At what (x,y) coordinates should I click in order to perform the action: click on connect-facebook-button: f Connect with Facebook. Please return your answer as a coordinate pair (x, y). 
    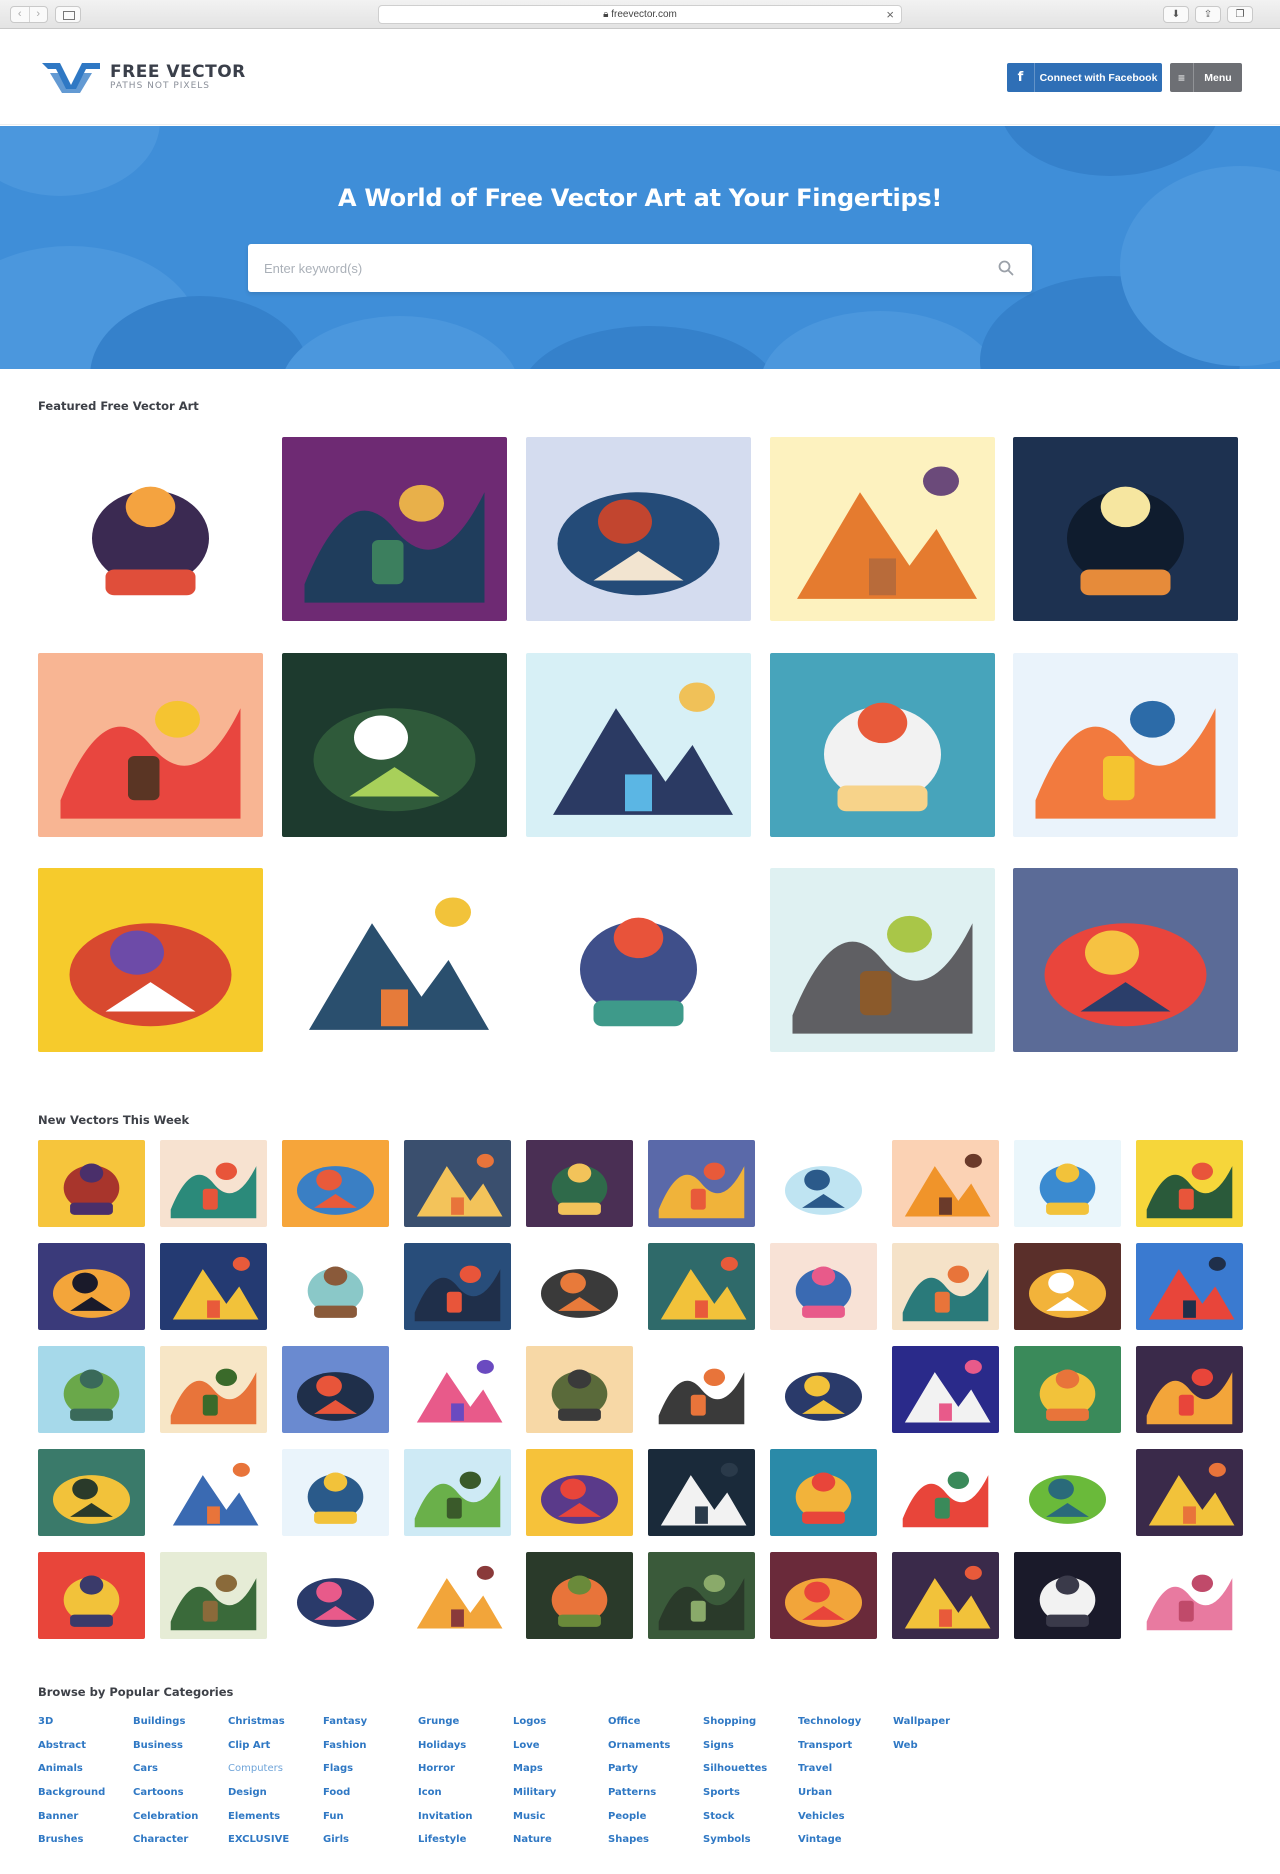
    Looking at the image, I should click on (1084, 77).